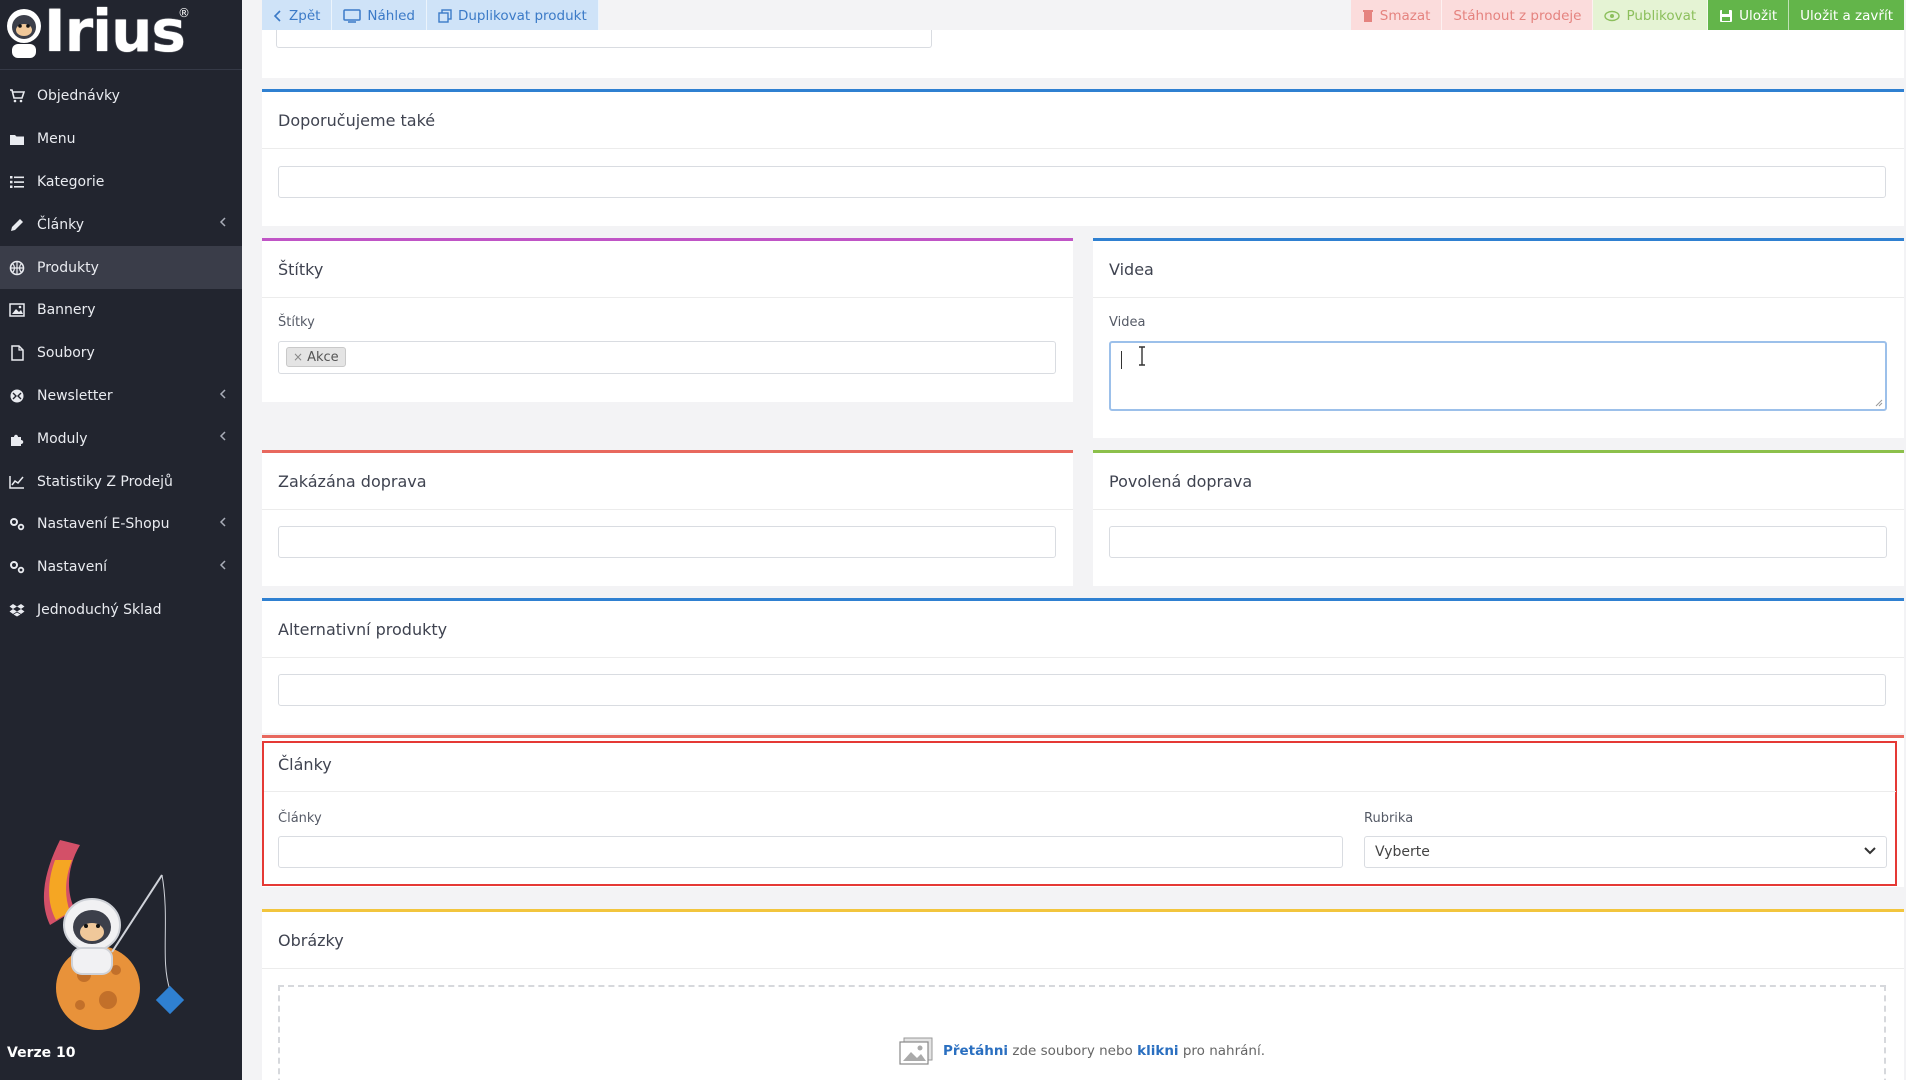 The image size is (1906, 1080). Describe the element at coordinates (121, 310) in the screenshot. I see `sidebar-item: Bannery` at that location.